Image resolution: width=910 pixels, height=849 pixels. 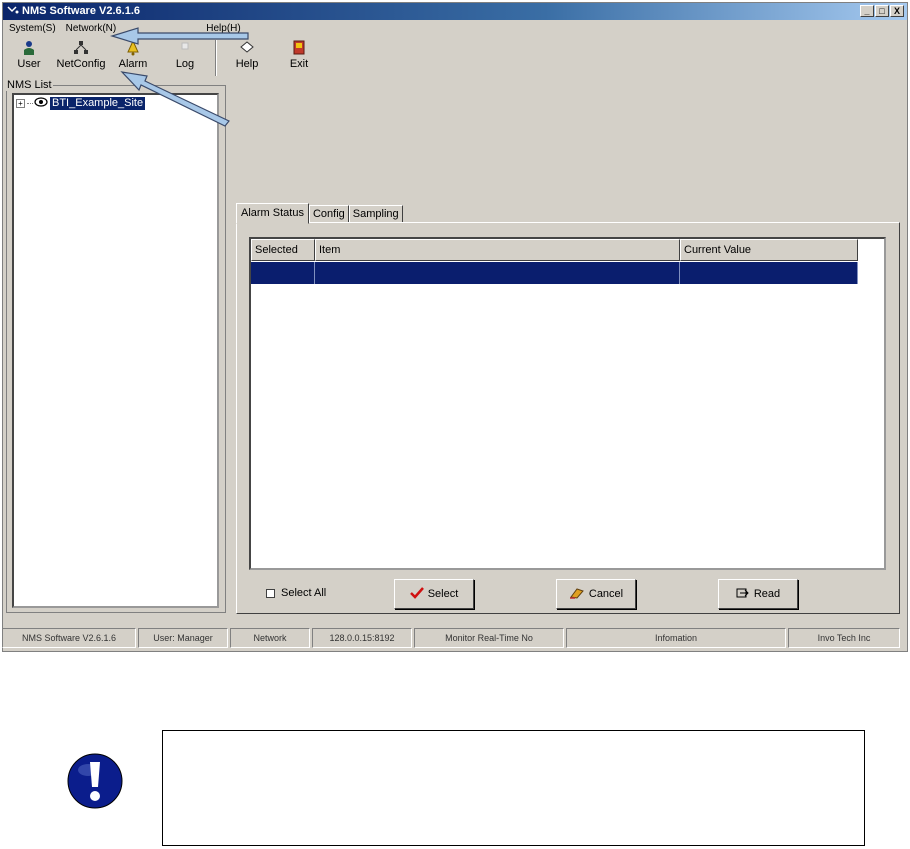 I want to click on title-bar: NMS Software V2.6.1.6 _ □ X, so click(x=455, y=11).